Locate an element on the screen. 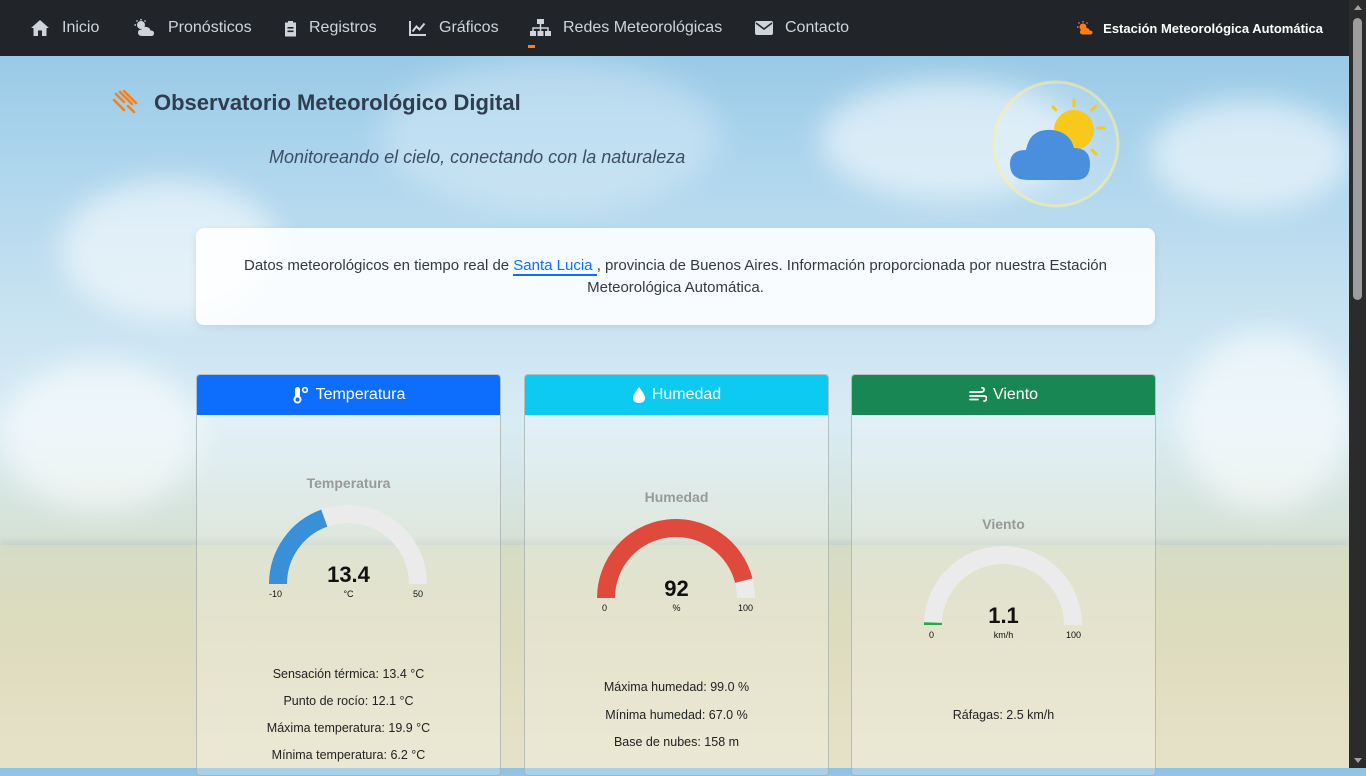  wind-icon is located at coordinates (978, 395).